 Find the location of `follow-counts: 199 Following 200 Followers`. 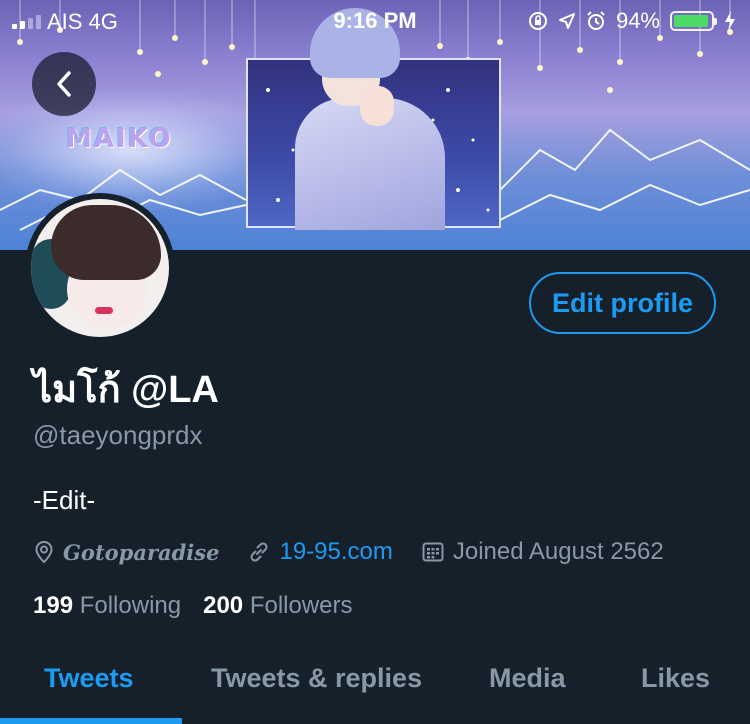

follow-counts: 199 Following 200 Followers is located at coordinates (204, 606).